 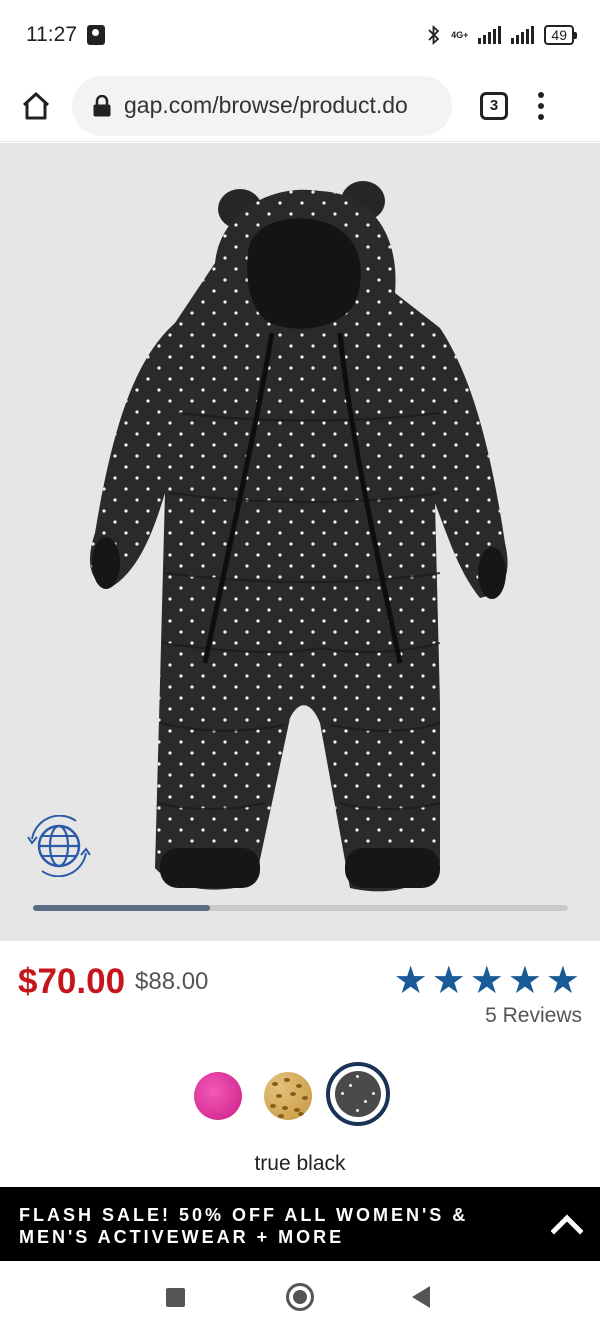 I want to click on selected-color-name: true black, so click(x=300, y=1163).